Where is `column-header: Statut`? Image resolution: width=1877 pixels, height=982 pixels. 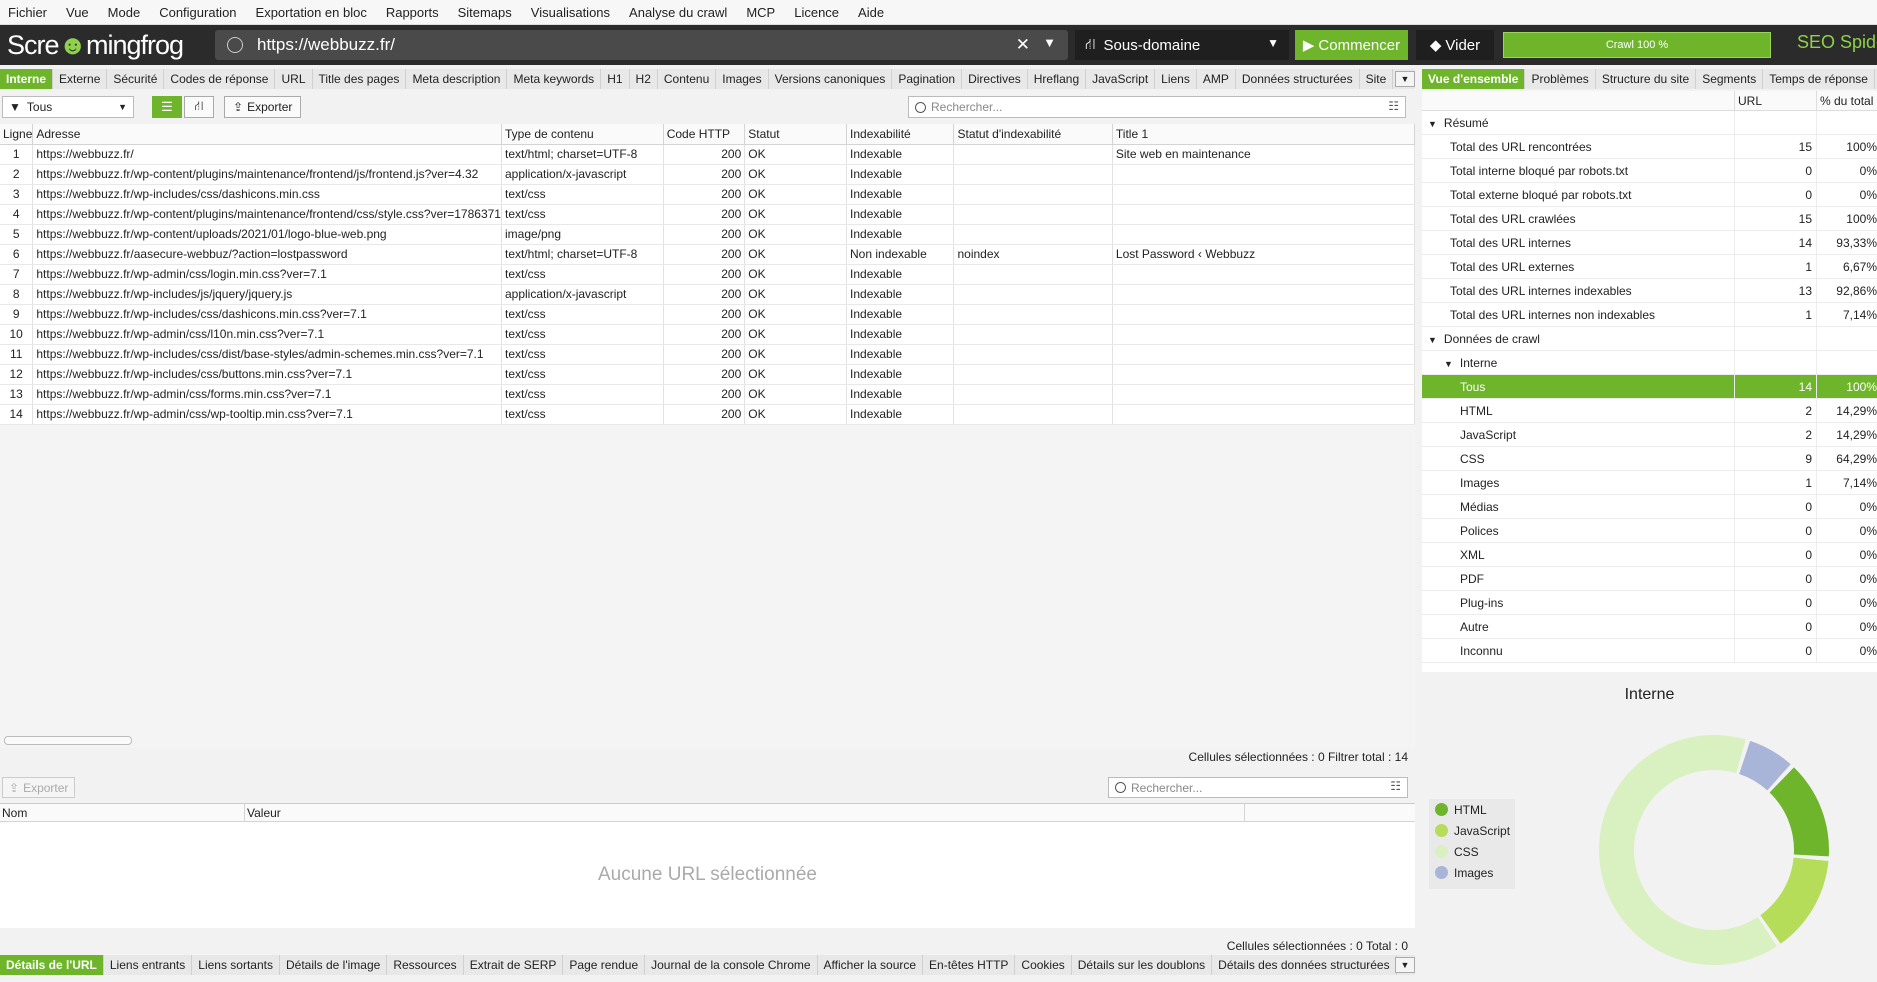 column-header: Statut is located at coordinates (796, 134).